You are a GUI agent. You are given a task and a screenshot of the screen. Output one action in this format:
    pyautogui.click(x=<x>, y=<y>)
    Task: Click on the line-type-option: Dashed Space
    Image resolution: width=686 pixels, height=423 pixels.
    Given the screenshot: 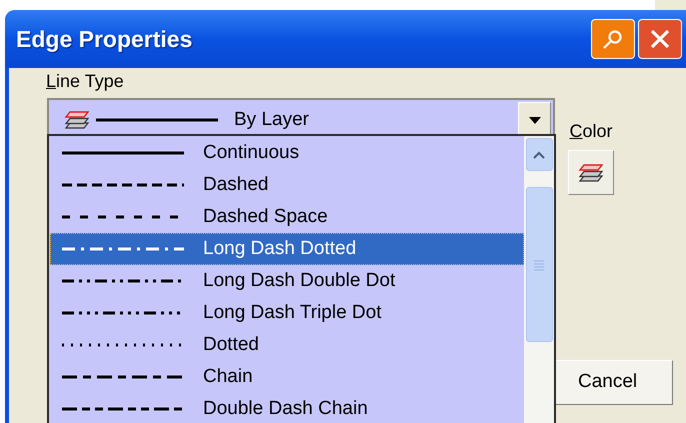 What is the action you would take?
    pyautogui.click(x=287, y=217)
    